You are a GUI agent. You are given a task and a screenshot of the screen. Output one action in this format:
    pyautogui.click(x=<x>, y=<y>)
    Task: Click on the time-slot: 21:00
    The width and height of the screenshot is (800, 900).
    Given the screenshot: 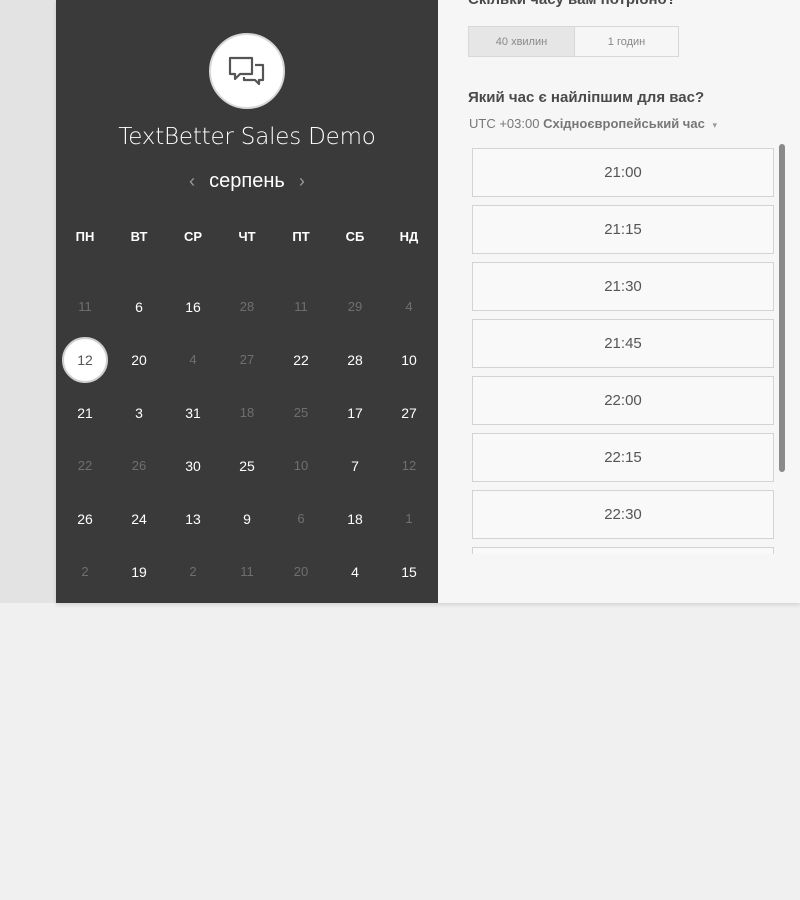 What is the action you would take?
    pyautogui.click(x=623, y=172)
    